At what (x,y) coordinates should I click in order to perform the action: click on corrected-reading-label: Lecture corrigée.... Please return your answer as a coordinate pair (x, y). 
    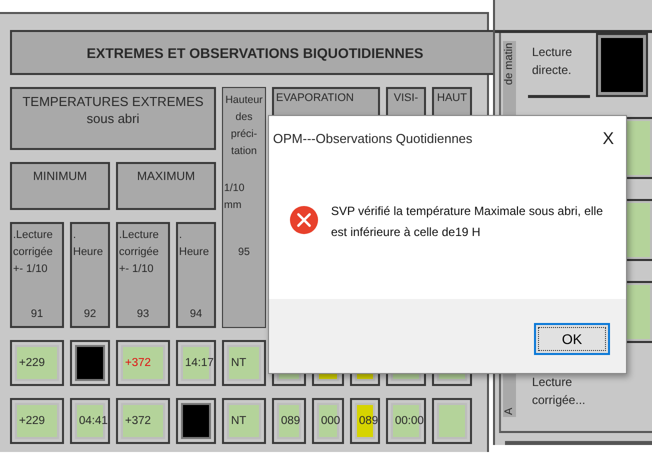
    Looking at the image, I should click on (559, 391).